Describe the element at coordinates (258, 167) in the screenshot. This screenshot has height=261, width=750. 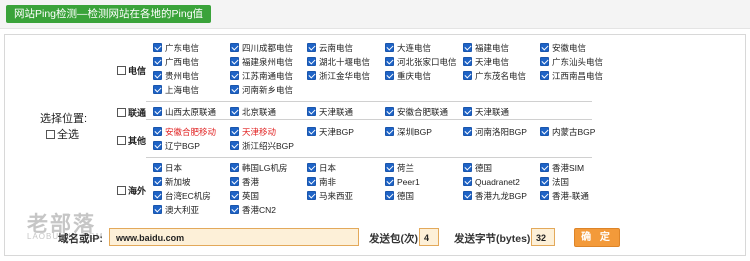
I see `location-checkbox: 韩国LG机房` at that location.